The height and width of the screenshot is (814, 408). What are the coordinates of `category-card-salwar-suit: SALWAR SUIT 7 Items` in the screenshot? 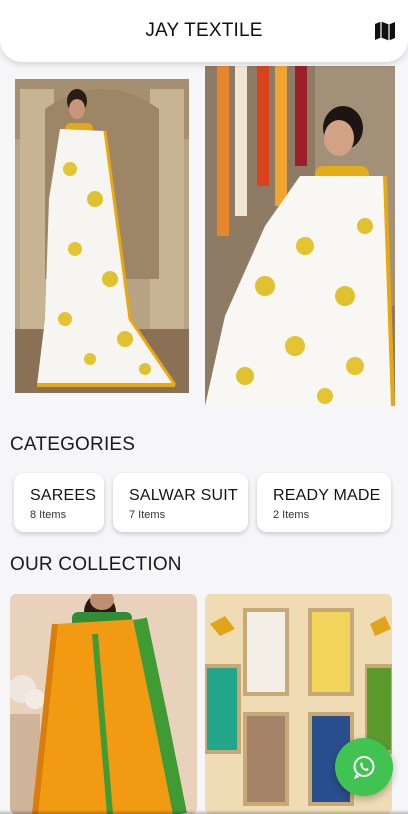 It's located at (180, 502).